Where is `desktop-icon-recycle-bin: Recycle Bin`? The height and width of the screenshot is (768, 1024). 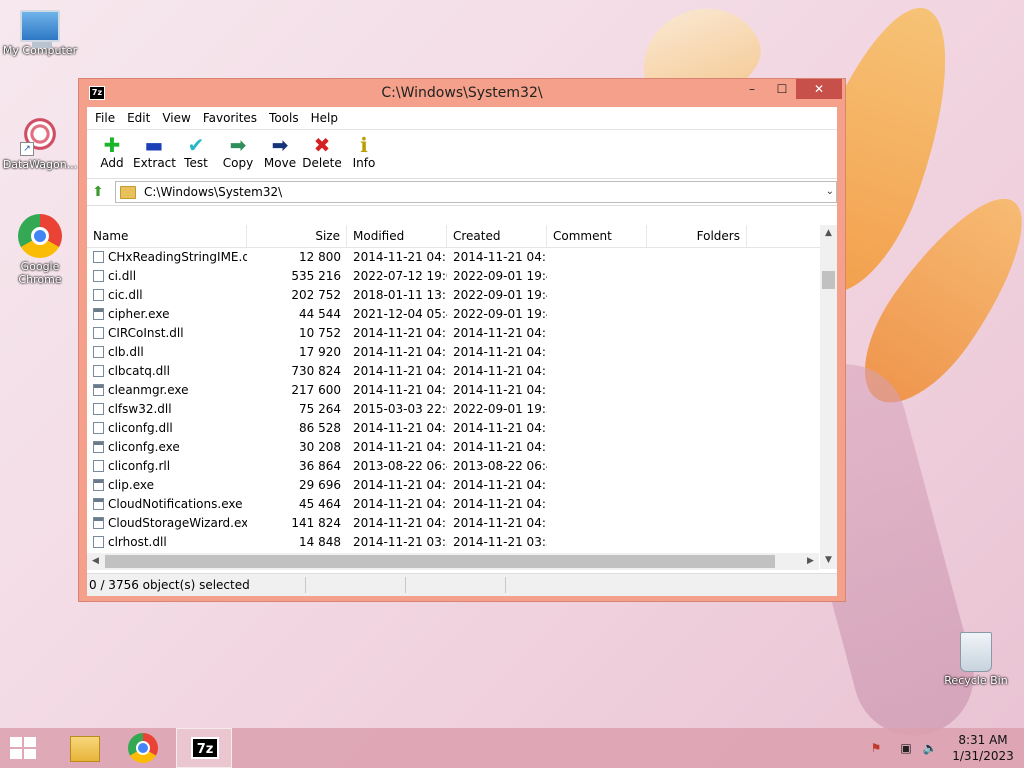 desktop-icon-recycle-bin: Recycle Bin is located at coordinates (976, 659).